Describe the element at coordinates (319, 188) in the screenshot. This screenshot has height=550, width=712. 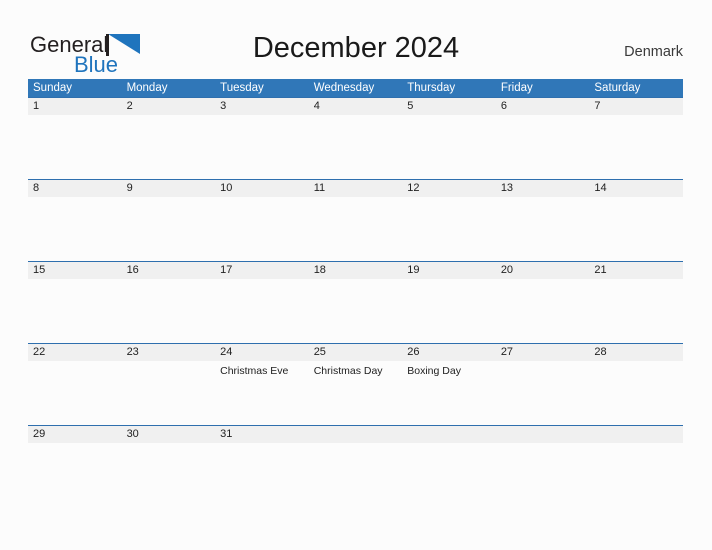
I see `day-number: 11` at that location.